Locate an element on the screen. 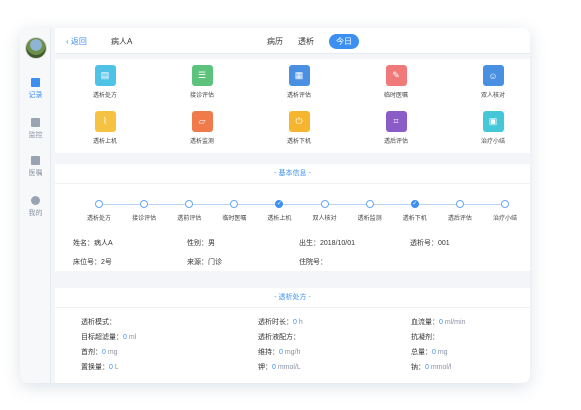 The image size is (581, 410). field-unit: ml is located at coordinates (131, 337).